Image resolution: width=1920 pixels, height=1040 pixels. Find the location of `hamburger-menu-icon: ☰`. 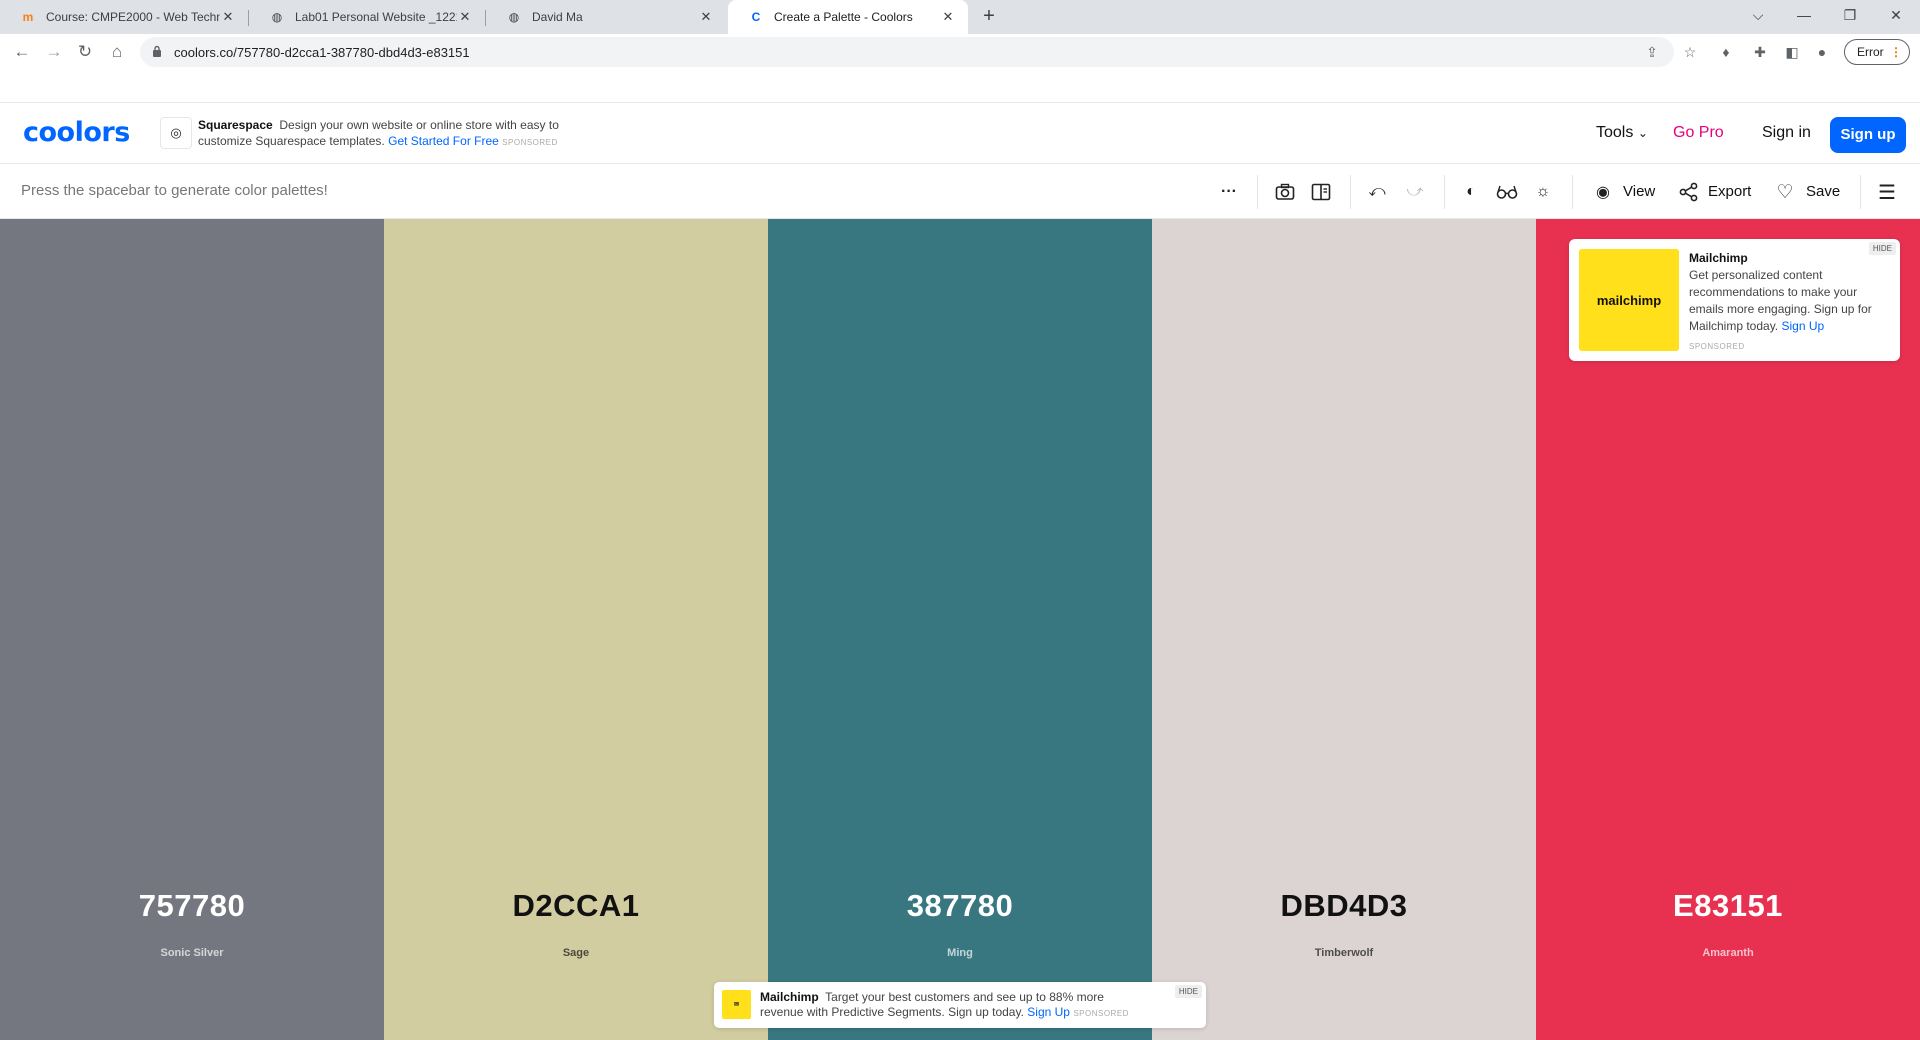

hamburger-menu-icon: ☰ is located at coordinates (1887, 192).